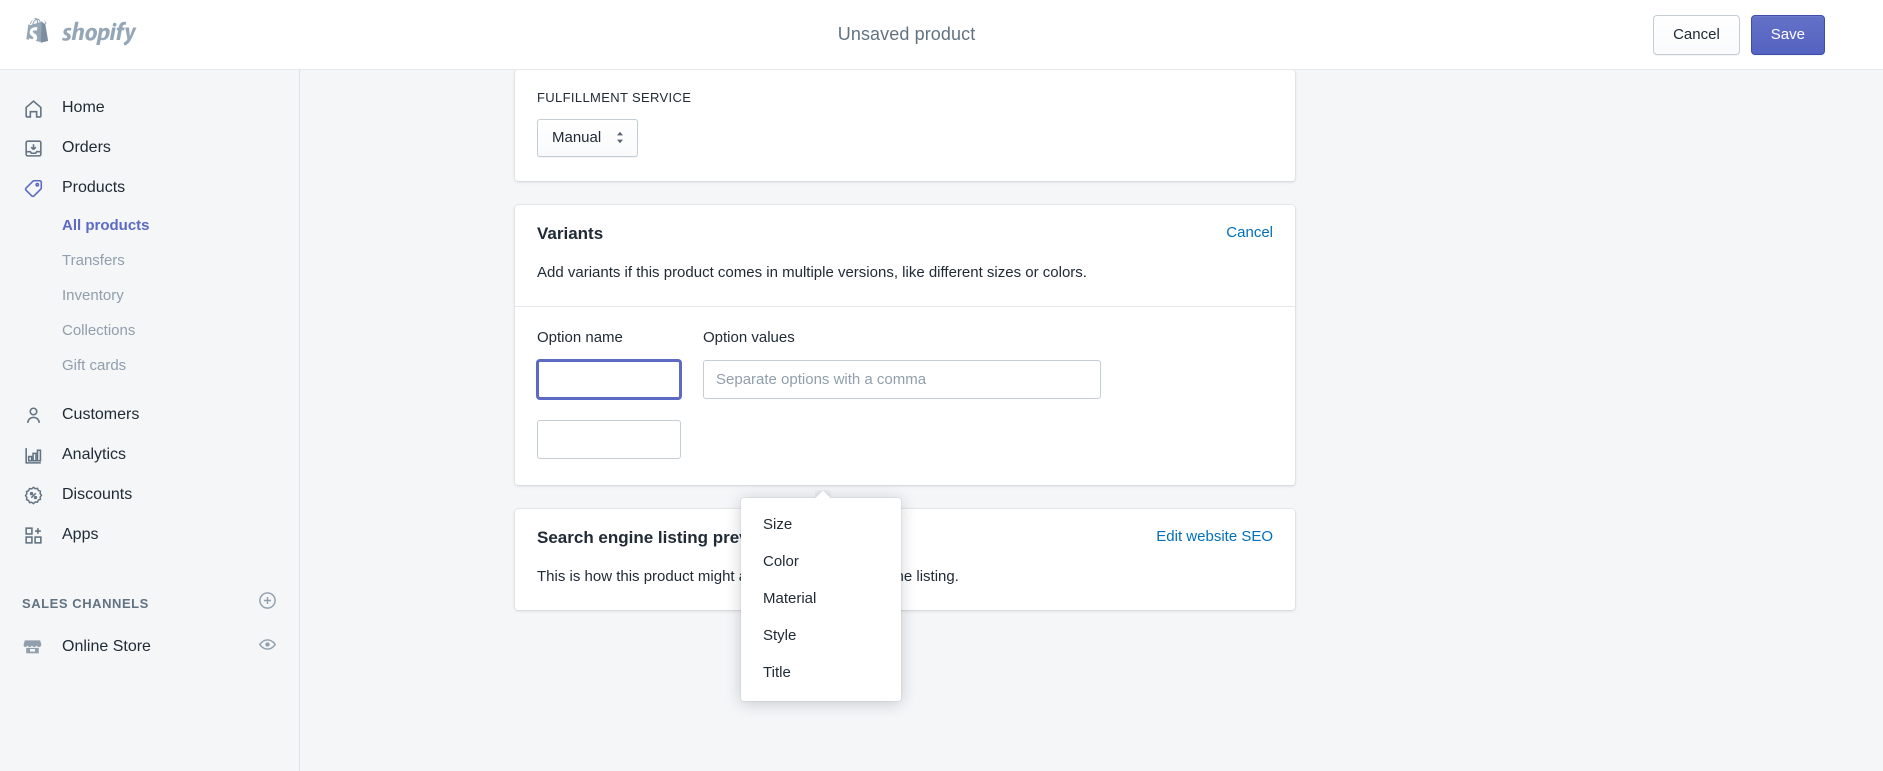  I want to click on storefront-icon, so click(33, 647).